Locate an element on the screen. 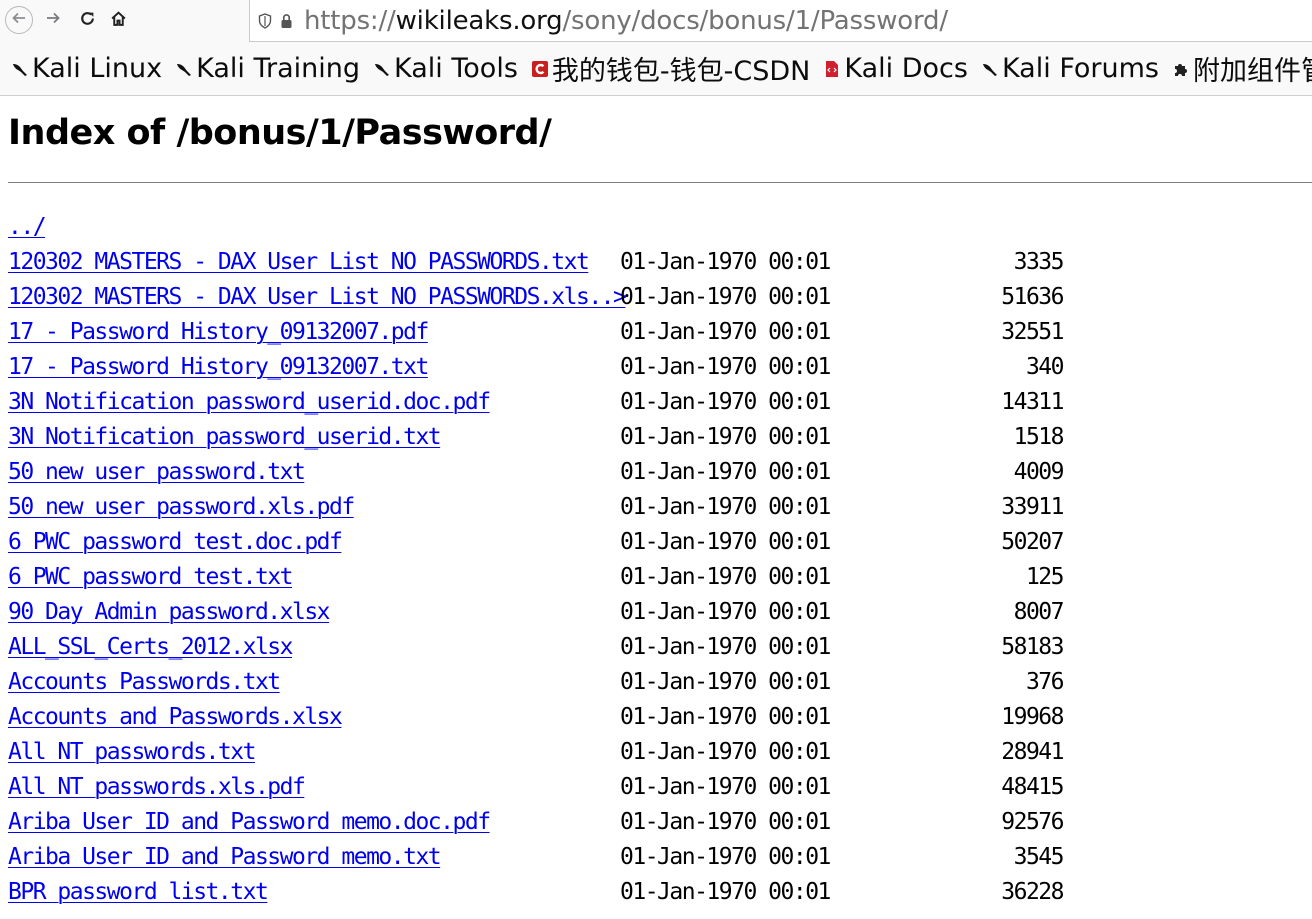 The image size is (1312, 919). bookmark-kali-linux: Kali Linux is located at coordinates (86, 68).